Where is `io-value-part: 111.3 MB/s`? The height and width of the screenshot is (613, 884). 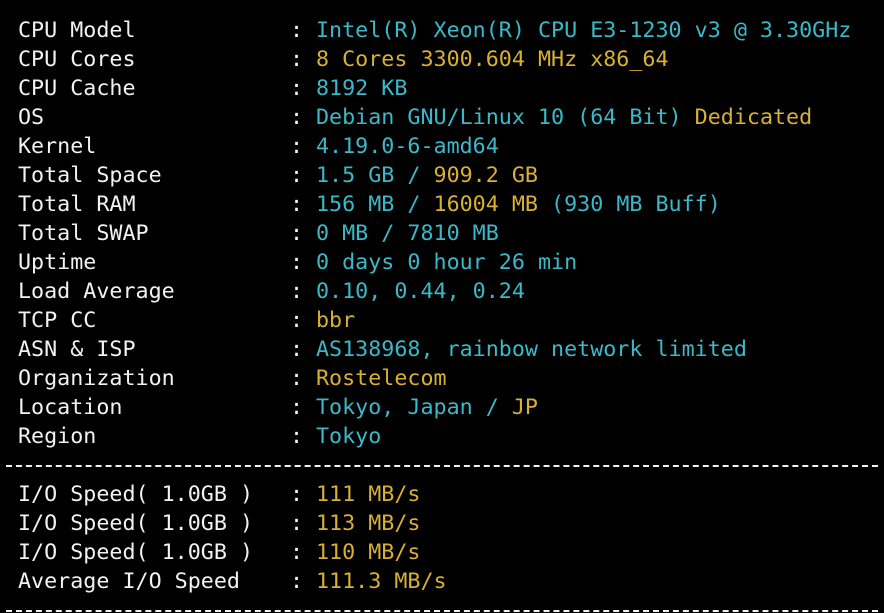
io-value-part: 111.3 MB/s is located at coordinates (381, 581).